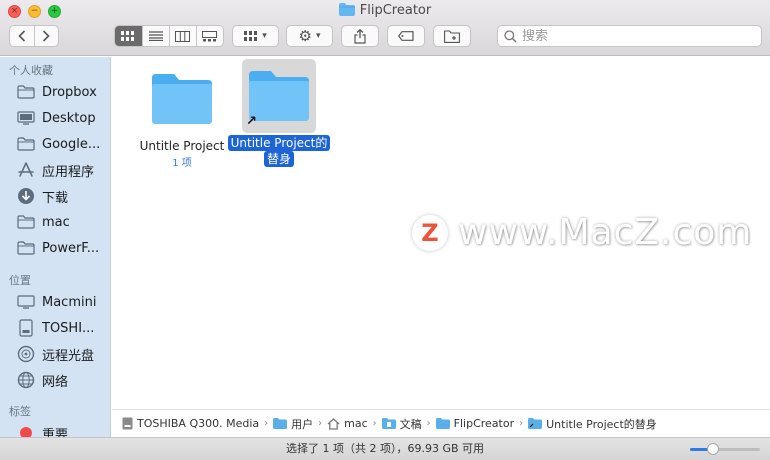 This screenshot has height=460, width=770. I want to click on computer-icon, so click(26, 302).